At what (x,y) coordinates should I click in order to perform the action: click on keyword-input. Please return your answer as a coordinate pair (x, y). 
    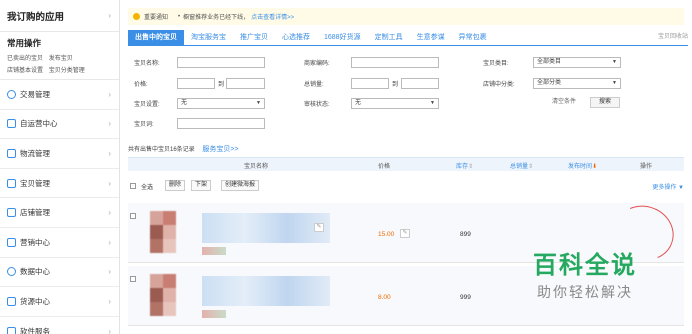
    Looking at the image, I should click on (221, 123).